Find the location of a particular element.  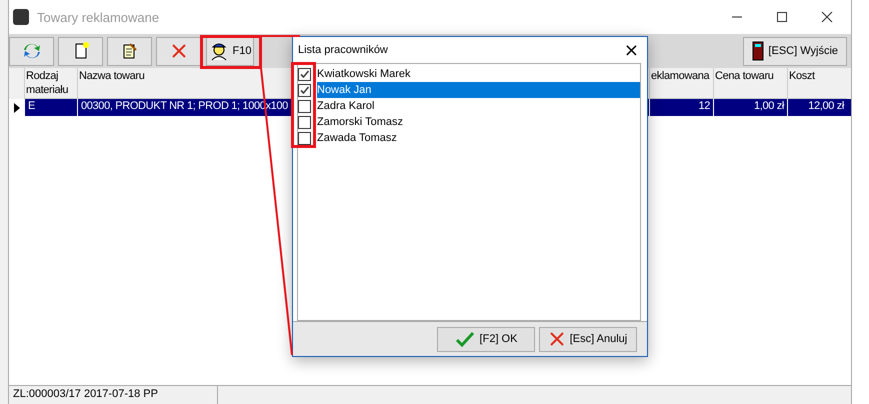

status-text: ZL:000003/17 2017-07-18 PP is located at coordinates (113, 395).